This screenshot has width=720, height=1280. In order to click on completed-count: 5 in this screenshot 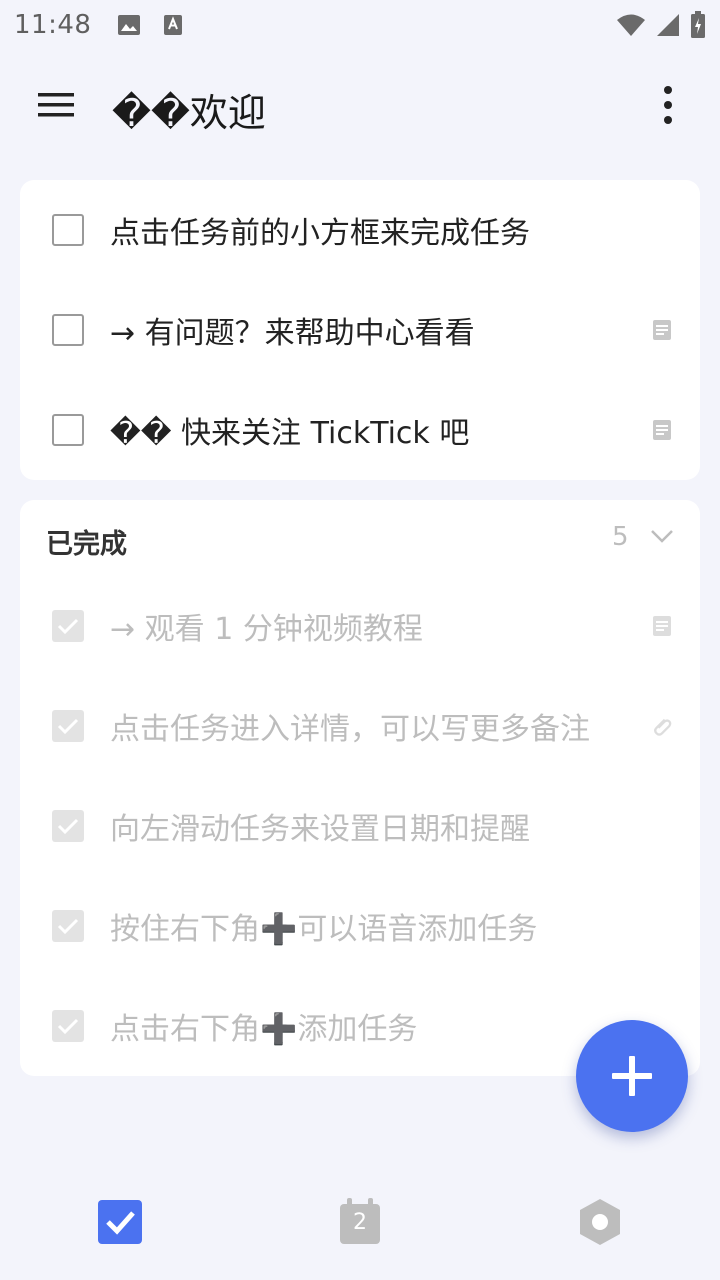, I will do `click(620, 537)`.